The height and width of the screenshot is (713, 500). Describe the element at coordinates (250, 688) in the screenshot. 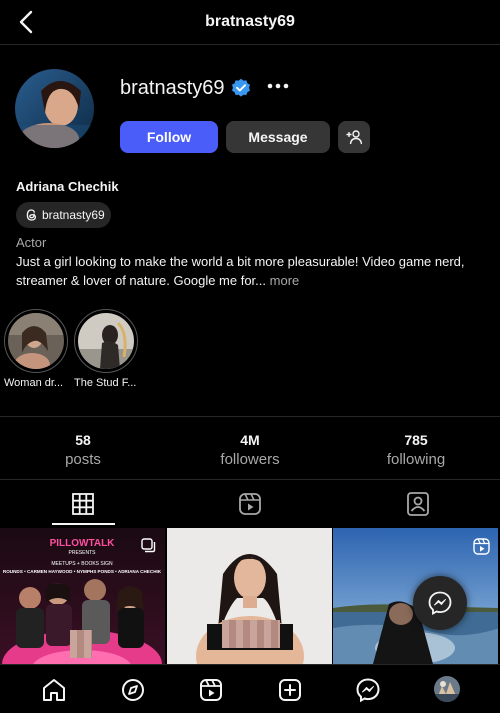

I see `bottom-navigation` at that location.